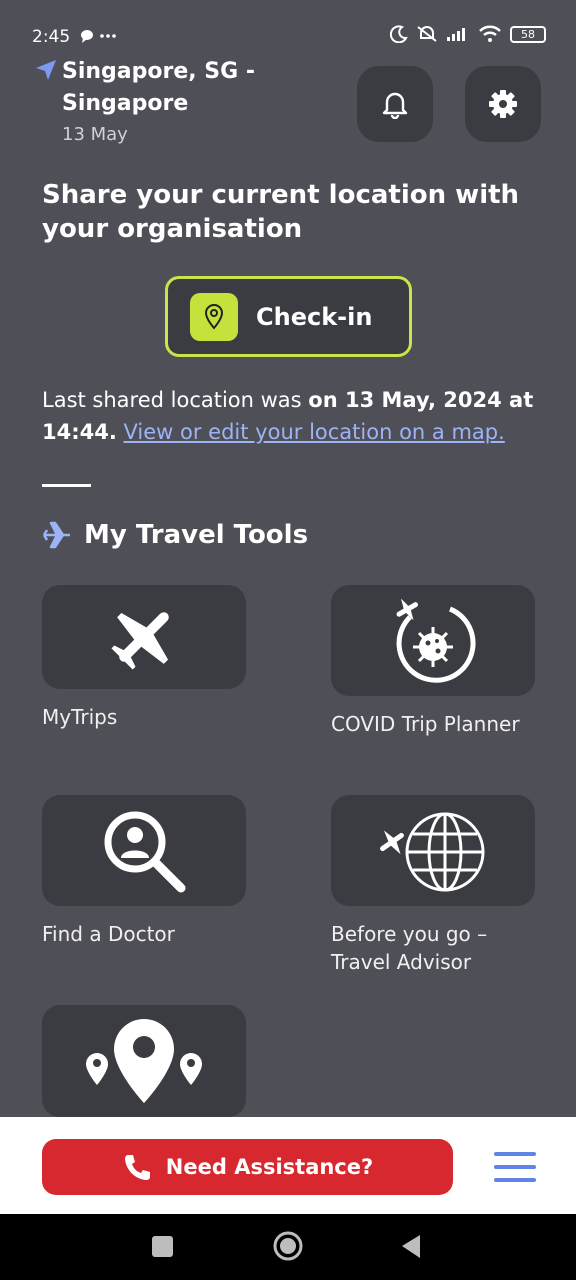  Describe the element at coordinates (162, 1246) in the screenshot. I see `recents-icon` at that location.